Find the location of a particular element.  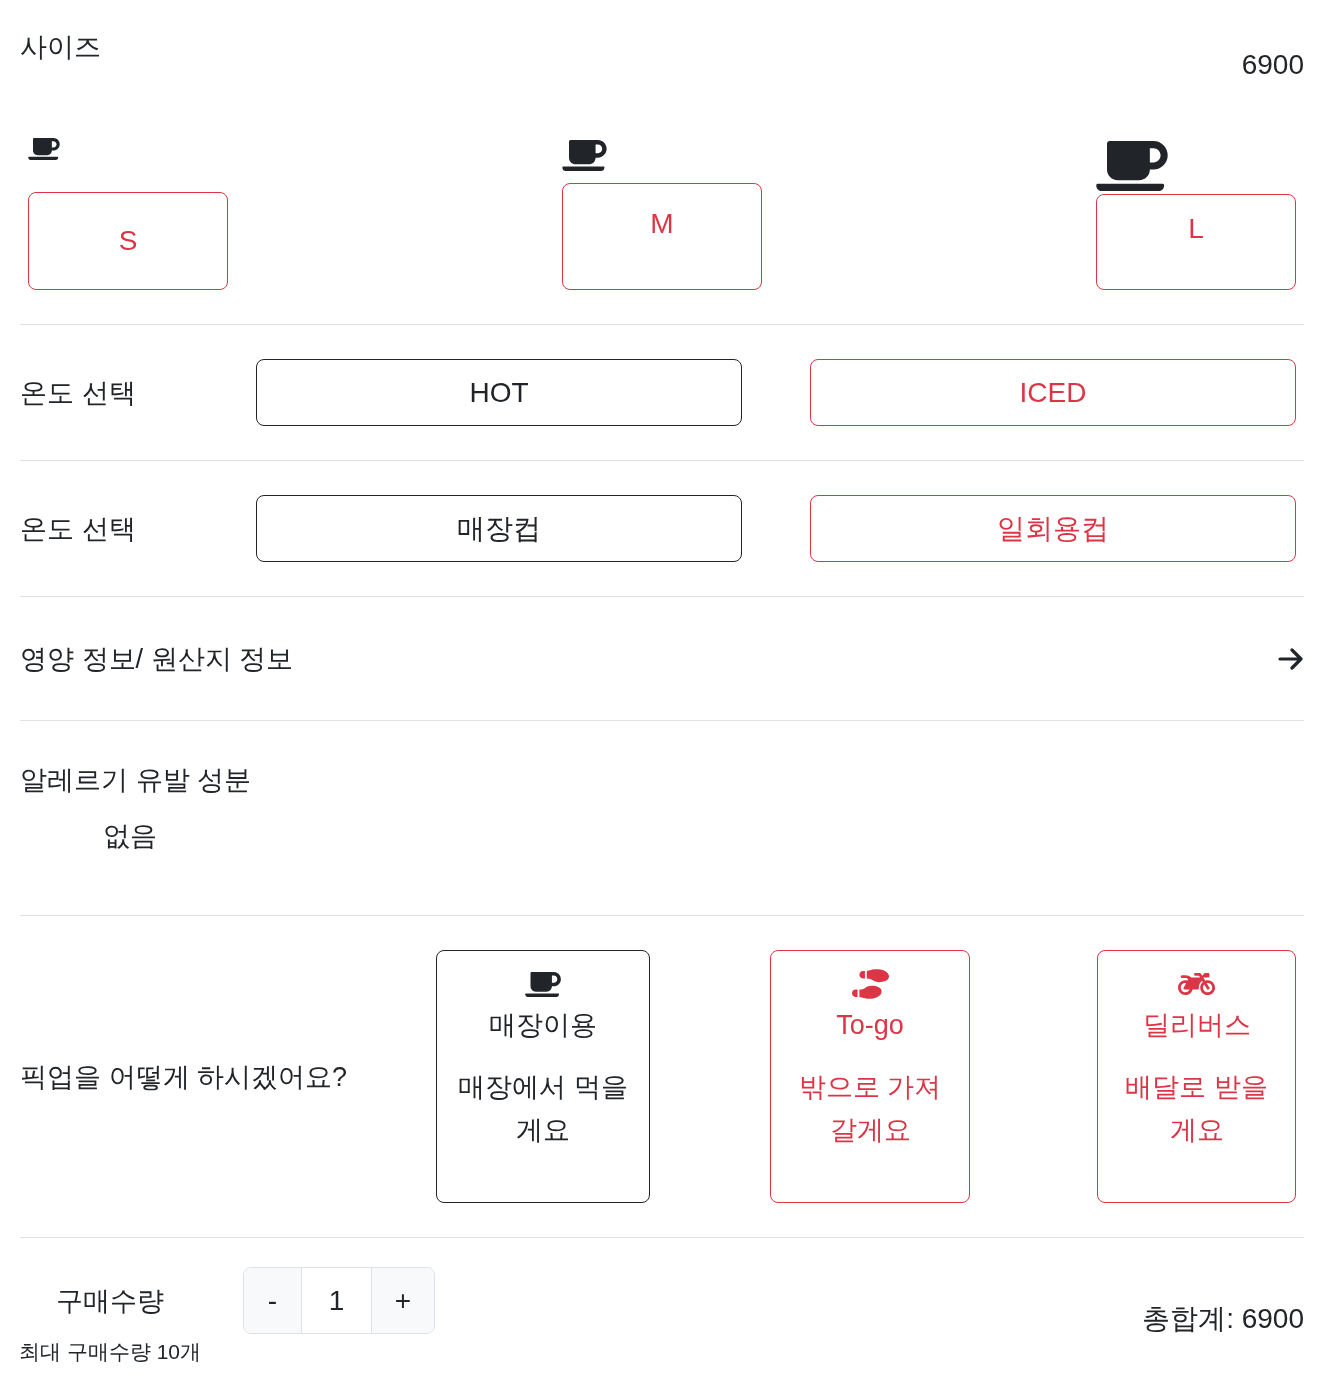

footprints-icon is located at coordinates (870, 984).